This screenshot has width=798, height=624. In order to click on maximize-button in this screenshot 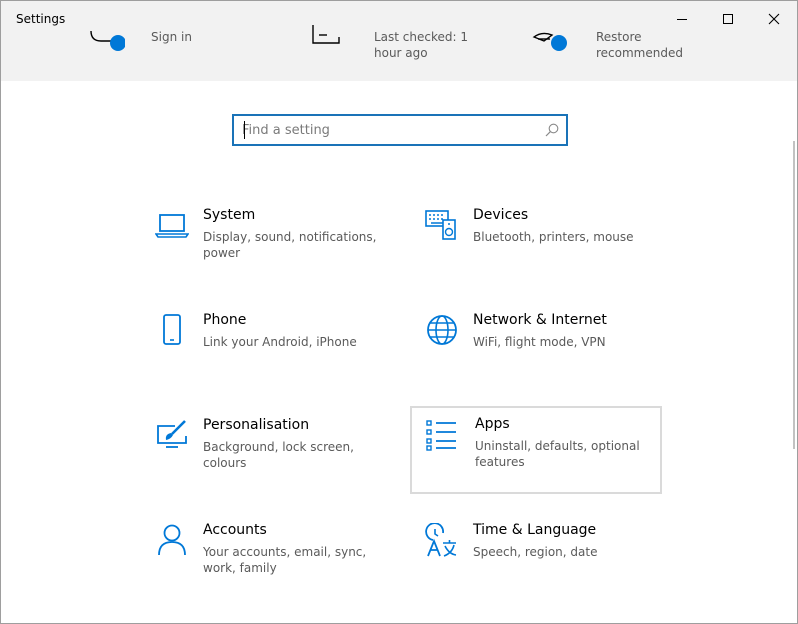, I will do `click(728, 19)`.